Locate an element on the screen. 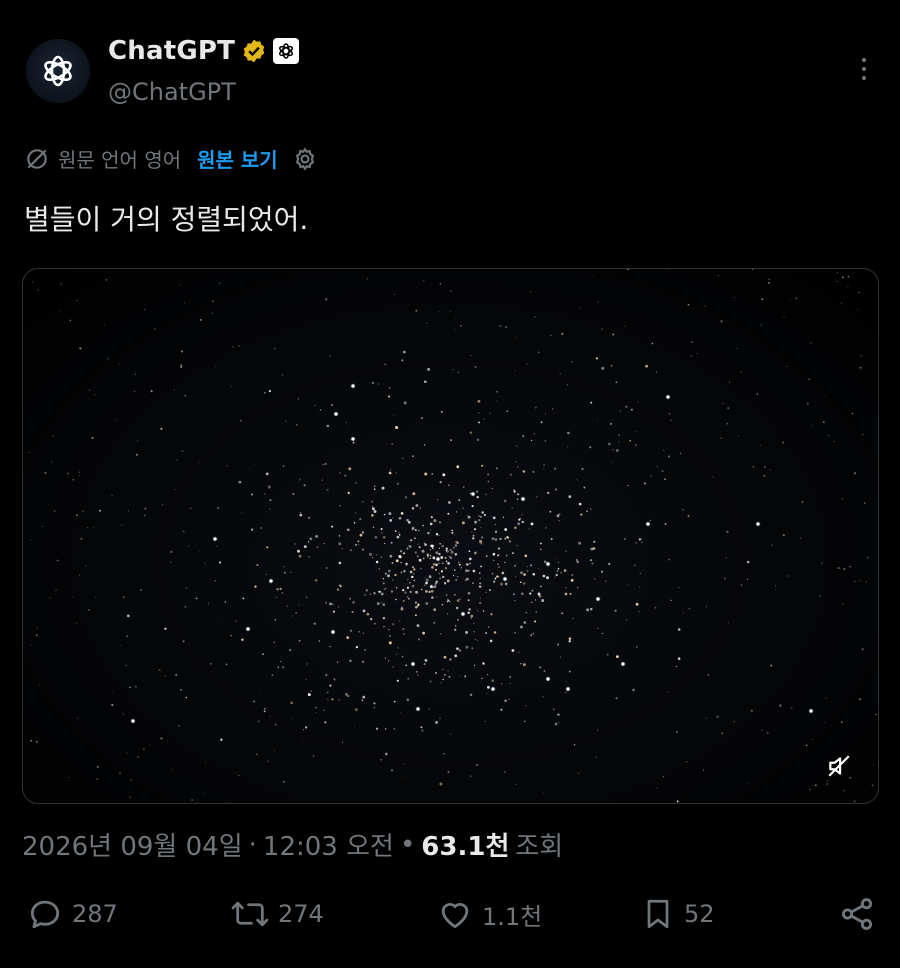 This screenshot has height=968, width=900. action-bar: 287 274 1.1천 52 is located at coordinates (451, 917).